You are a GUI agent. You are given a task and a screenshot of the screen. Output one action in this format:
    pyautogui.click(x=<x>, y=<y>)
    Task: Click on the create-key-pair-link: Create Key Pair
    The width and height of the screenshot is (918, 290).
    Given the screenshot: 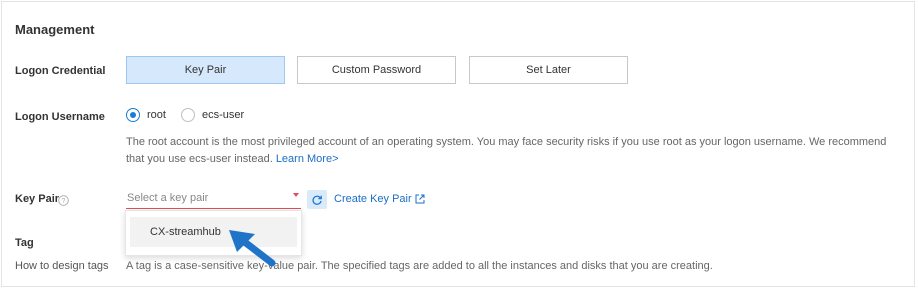 What is the action you would take?
    pyautogui.click(x=379, y=199)
    